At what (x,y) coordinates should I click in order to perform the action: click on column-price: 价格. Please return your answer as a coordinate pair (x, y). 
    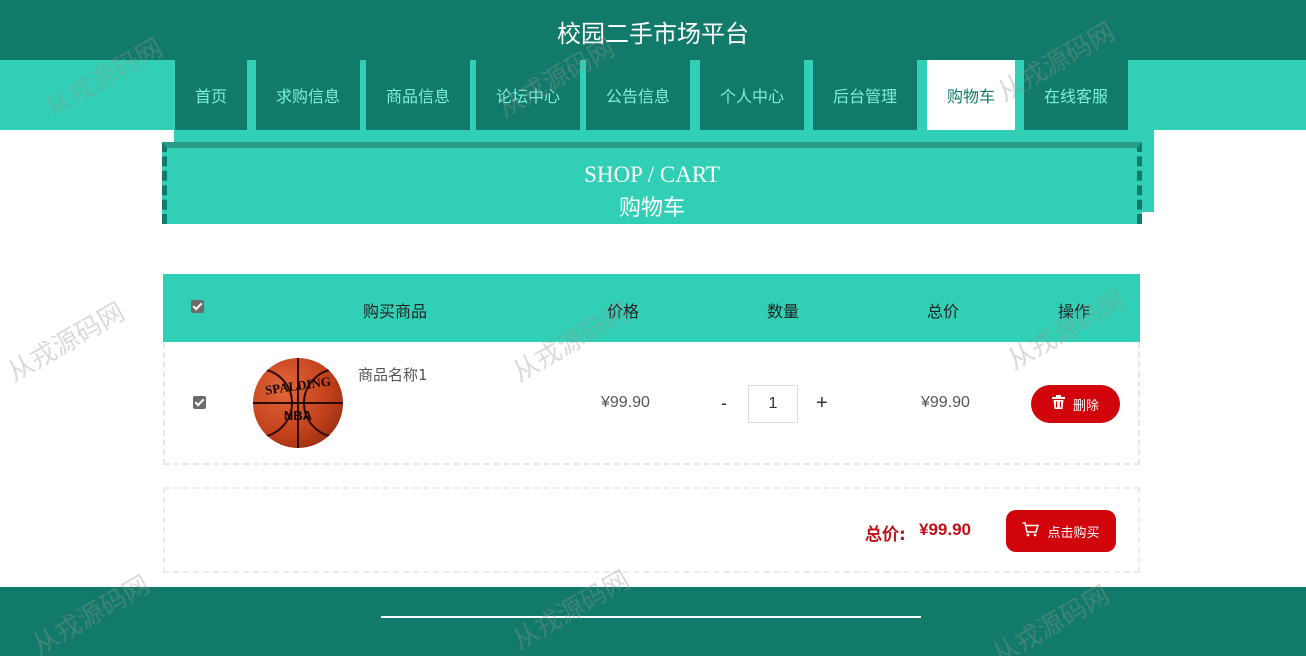
    Looking at the image, I should click on (623, 311).